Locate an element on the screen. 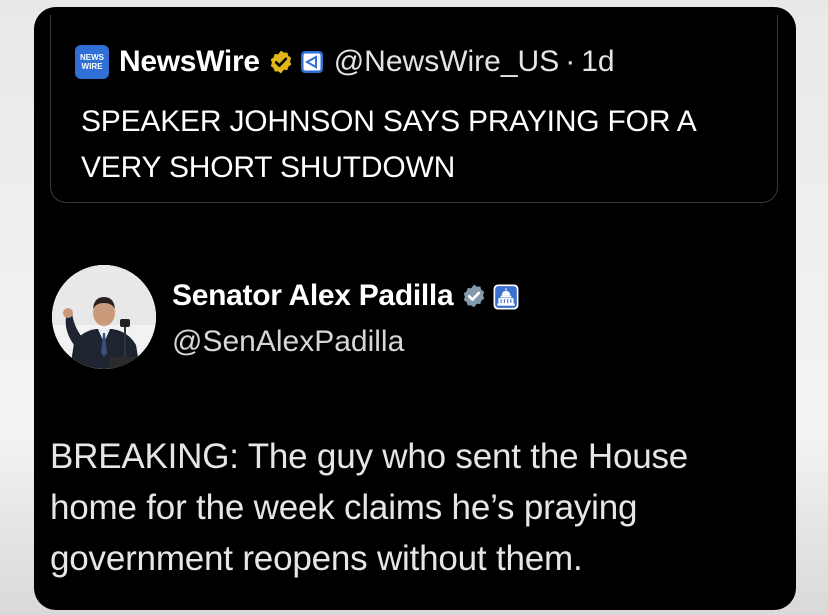 The width and height of the screenshot is (828, 615). newswire-logo: NEWS WIRE is located at coordinates (92, 62).